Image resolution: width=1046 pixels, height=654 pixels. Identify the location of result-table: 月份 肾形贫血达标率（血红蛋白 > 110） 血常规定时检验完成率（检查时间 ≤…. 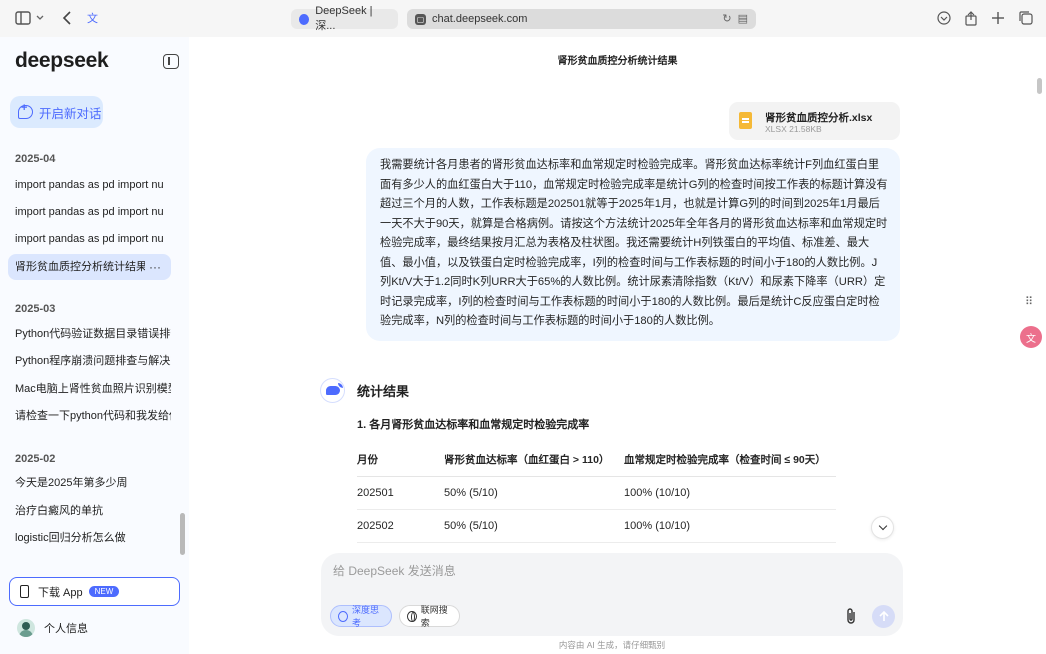
(596, 493).